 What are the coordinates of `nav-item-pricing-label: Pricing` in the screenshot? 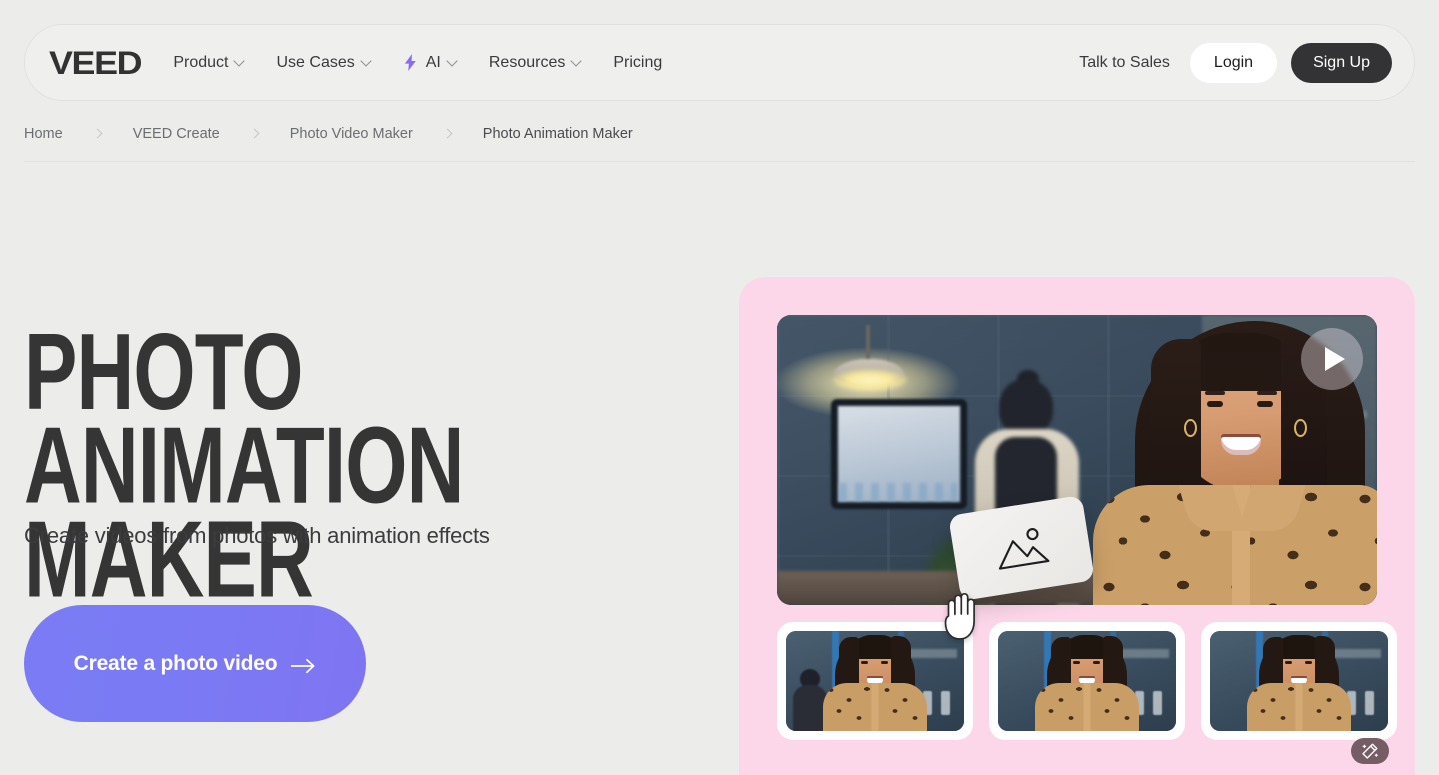 It's located at (638, 62).